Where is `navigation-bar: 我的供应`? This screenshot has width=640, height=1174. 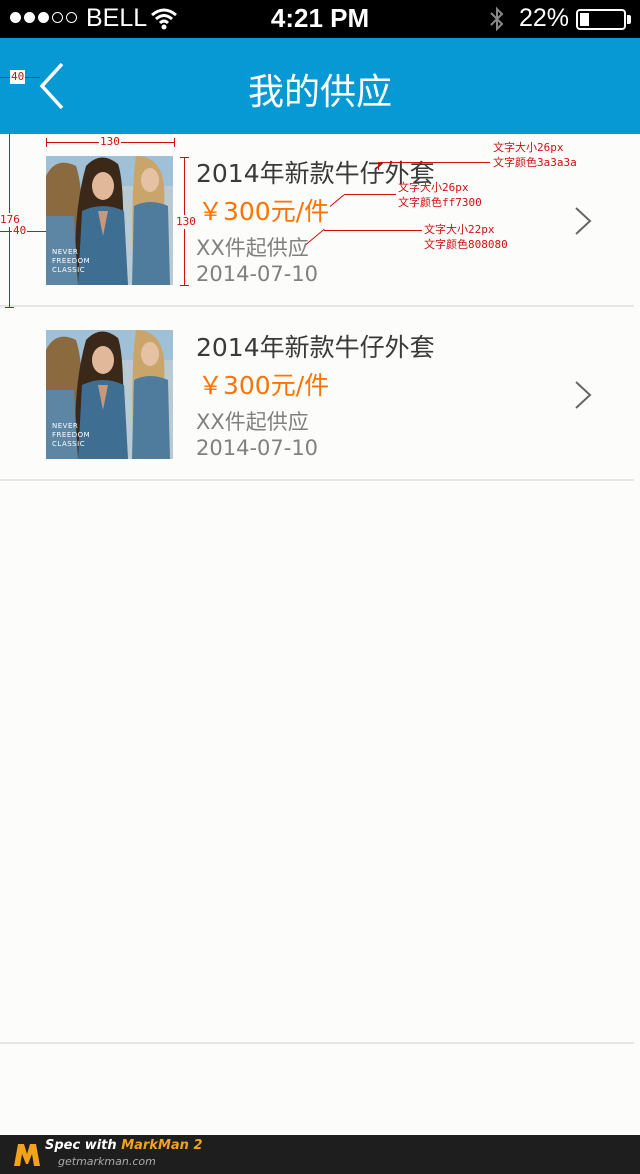
navigation-bar: 我的供应 is located at coordinates (320, 86).